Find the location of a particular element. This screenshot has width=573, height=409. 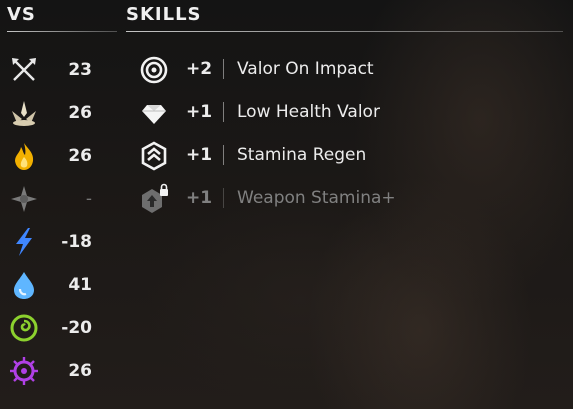

vs-row-frost: 41 is located at coordinates (60, 287).